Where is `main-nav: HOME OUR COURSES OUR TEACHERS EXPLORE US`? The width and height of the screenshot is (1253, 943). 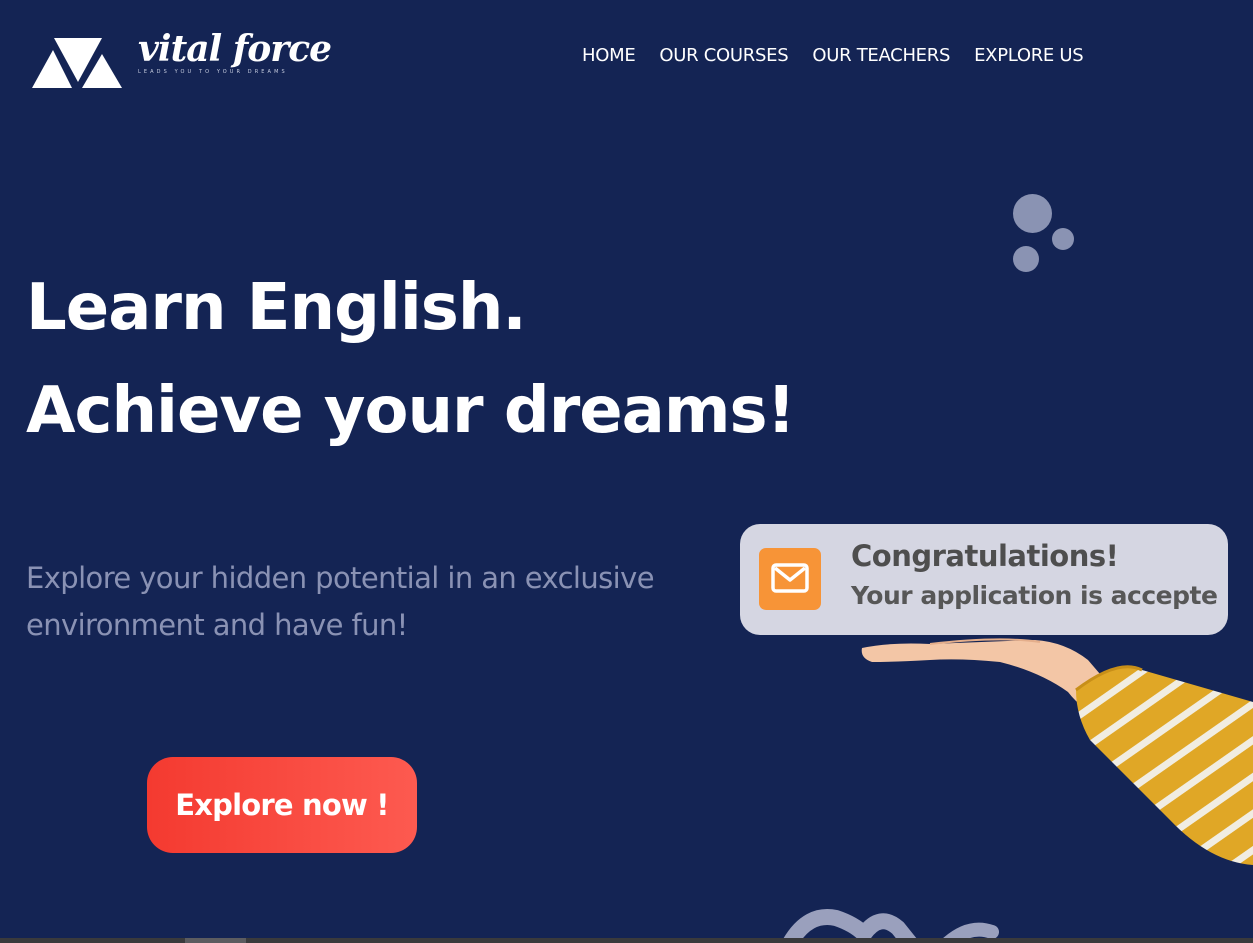 main-nav: HOME OUR COURSES OUR TEACHERS EXPLORE US is located at coordinates (833, 55).